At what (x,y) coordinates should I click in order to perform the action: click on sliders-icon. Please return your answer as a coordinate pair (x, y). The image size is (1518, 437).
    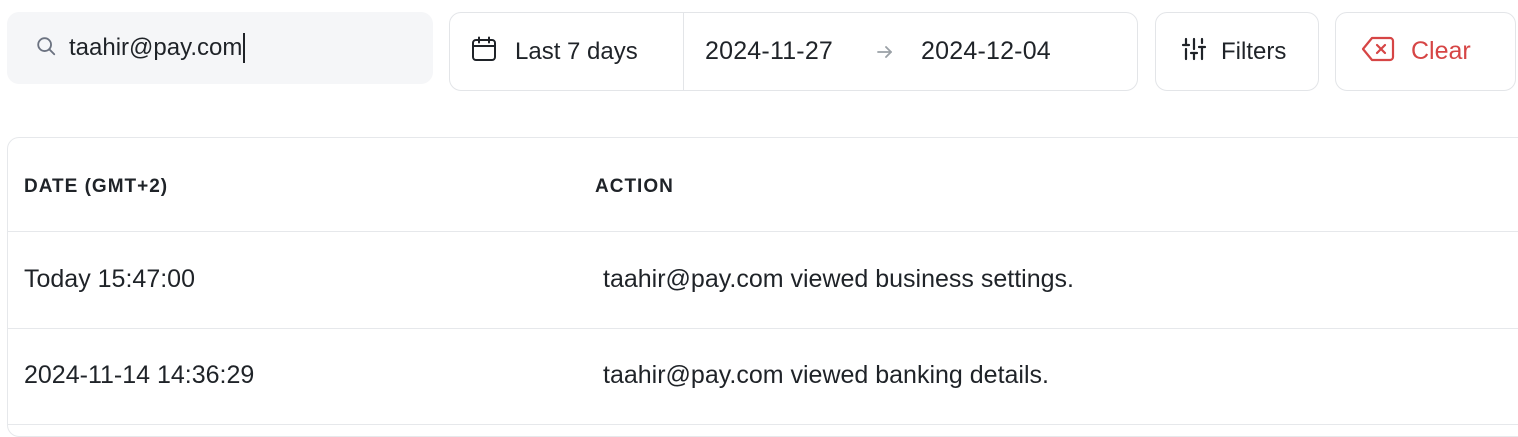
    Looking at the image, I should click on (1194, 51).